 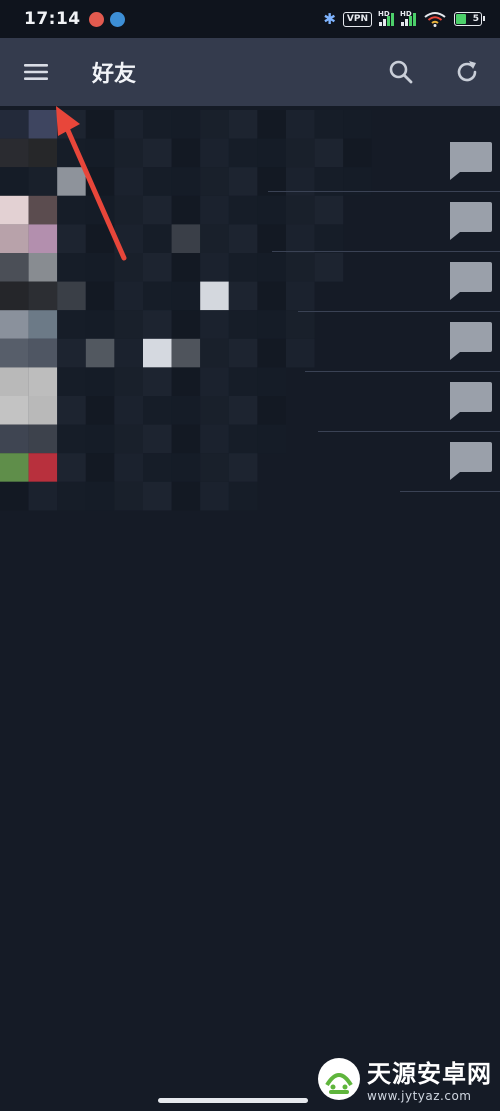 What do you see at coordinates (339, 1078) in the screenshot?
I see `watermark-logo-icon` at bounding box center [339, 1078].